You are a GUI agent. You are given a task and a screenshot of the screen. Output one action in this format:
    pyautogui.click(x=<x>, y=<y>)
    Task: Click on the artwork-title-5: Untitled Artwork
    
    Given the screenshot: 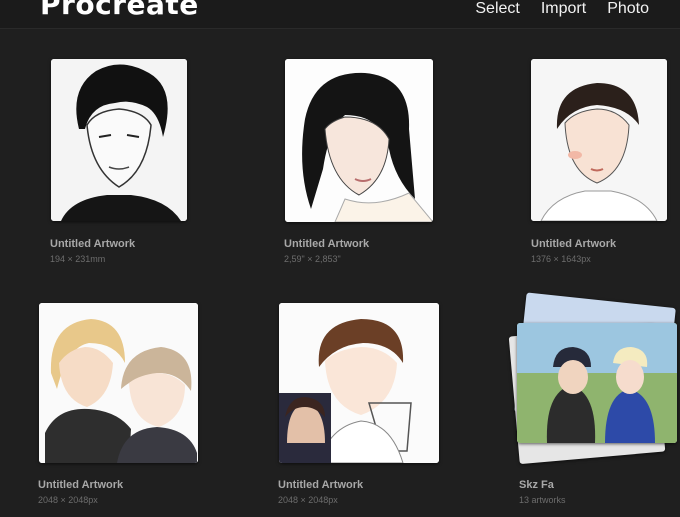 What is the action you would take?
    pyautogui.click(x=320, y=485)
    